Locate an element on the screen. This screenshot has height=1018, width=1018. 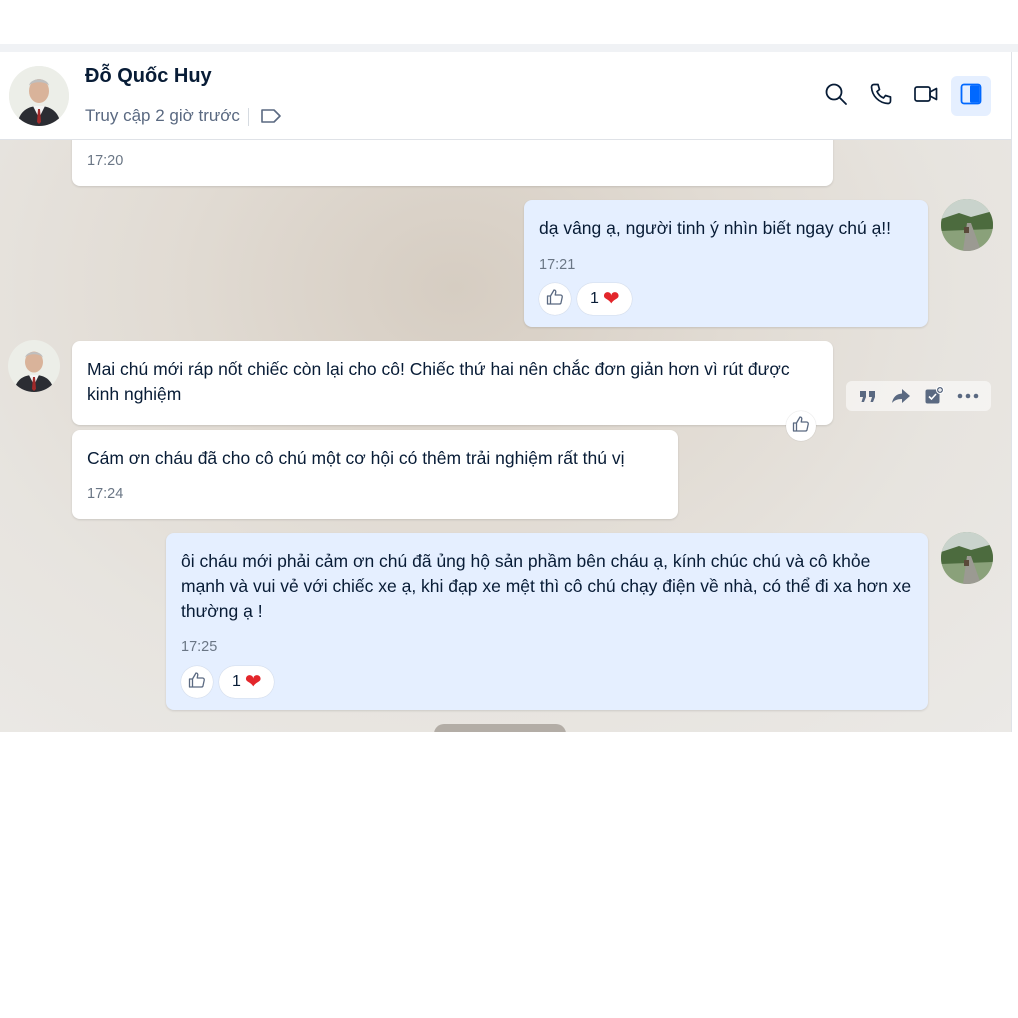
quote-icon is located at coordinates (868, 396).